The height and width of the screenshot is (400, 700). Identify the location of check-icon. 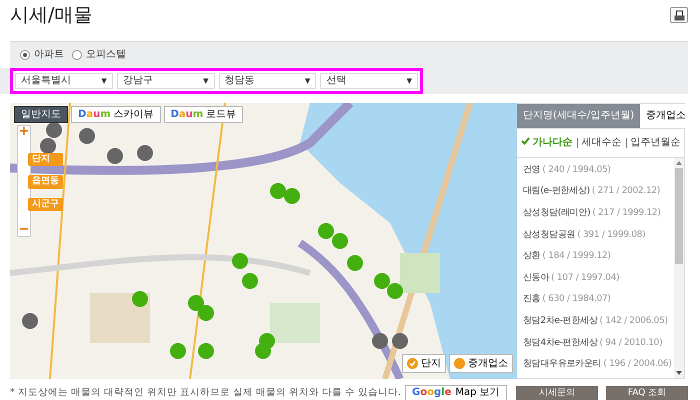
(525, 141).